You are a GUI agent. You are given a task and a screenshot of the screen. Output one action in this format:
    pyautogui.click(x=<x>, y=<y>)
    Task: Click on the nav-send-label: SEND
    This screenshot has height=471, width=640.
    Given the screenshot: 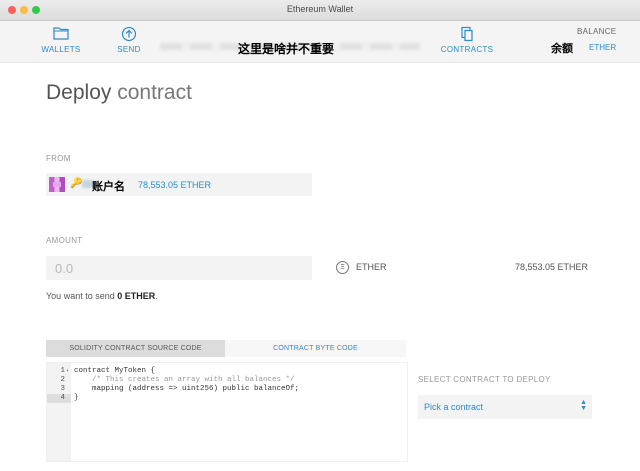 What is the action you would take?
    pyautogui.click(x=129, y=49)
    